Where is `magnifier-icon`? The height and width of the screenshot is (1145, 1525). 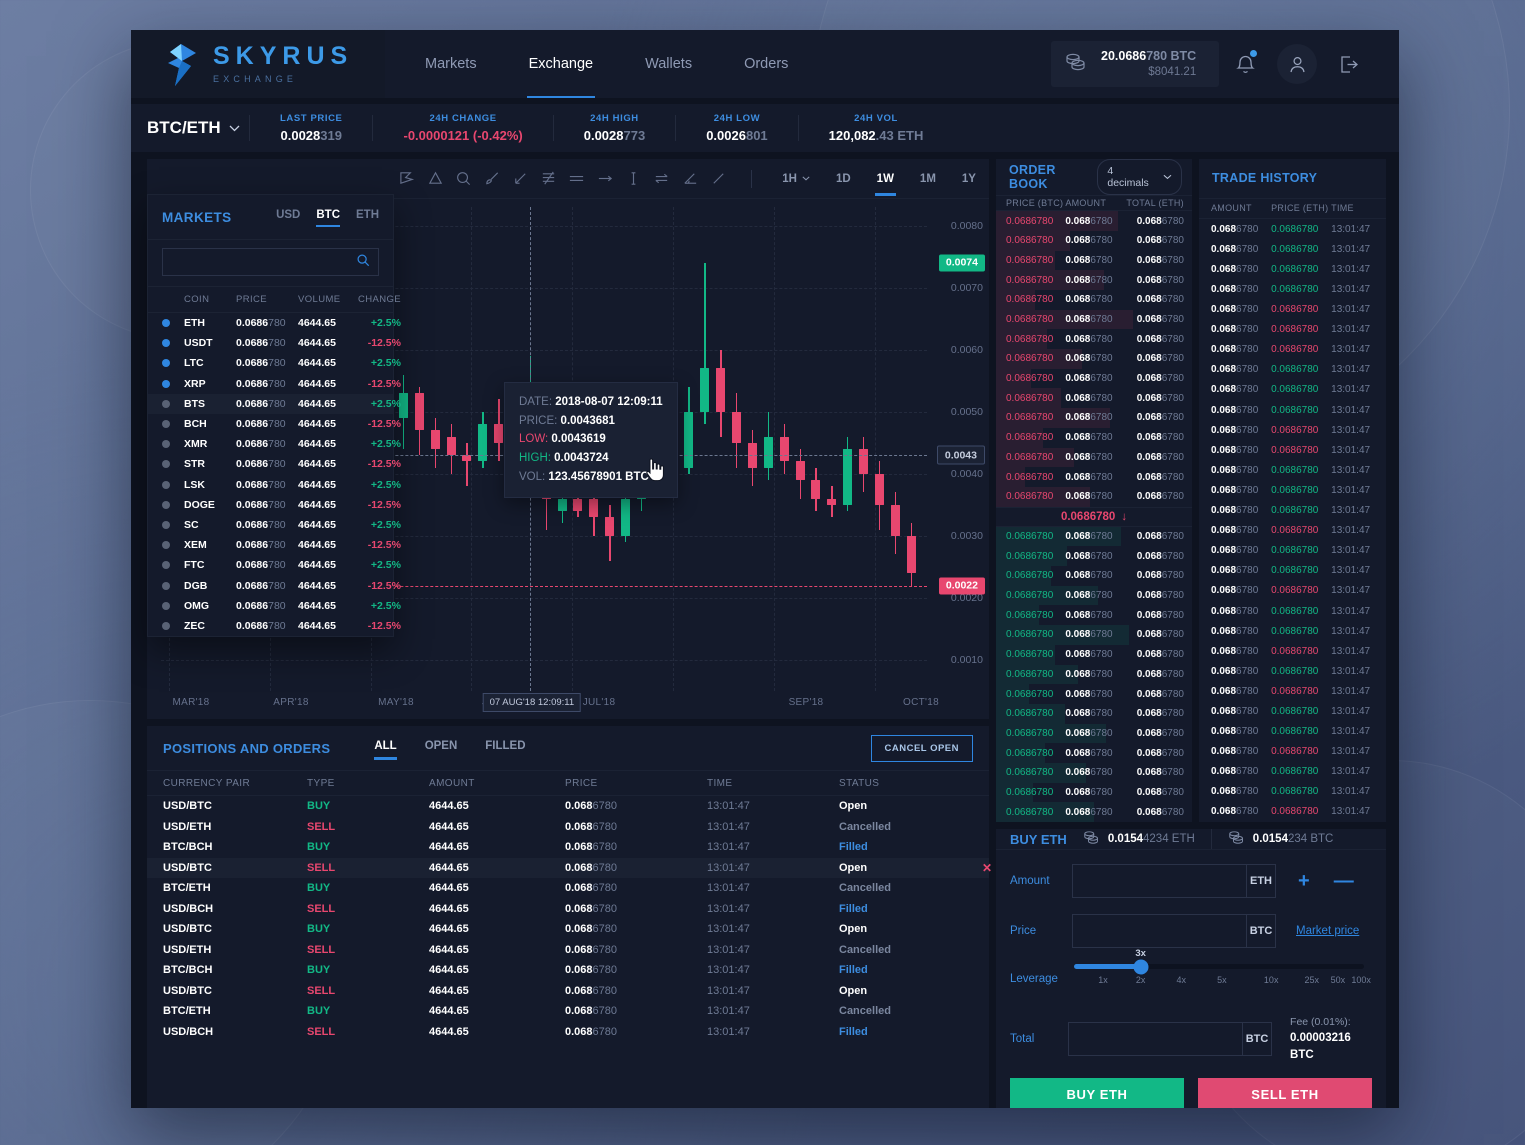
magnifier-icon is located at coordinates (464, 179).